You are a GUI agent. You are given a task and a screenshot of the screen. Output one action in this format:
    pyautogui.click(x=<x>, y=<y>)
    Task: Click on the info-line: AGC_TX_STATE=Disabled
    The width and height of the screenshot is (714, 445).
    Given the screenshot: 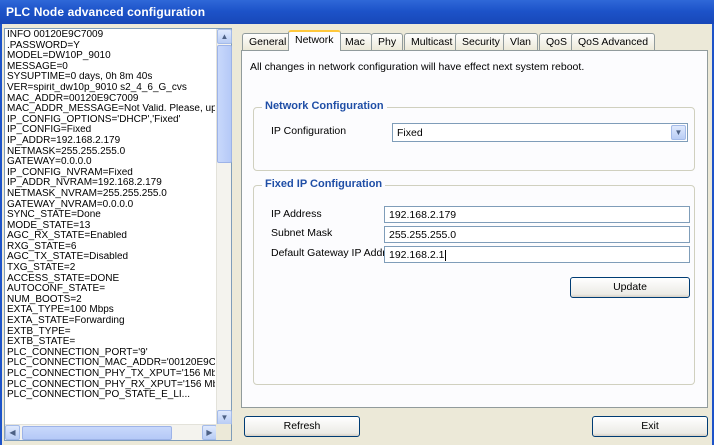 What is the action you would take?
    pyautogui.click(x=68, y=257)
    